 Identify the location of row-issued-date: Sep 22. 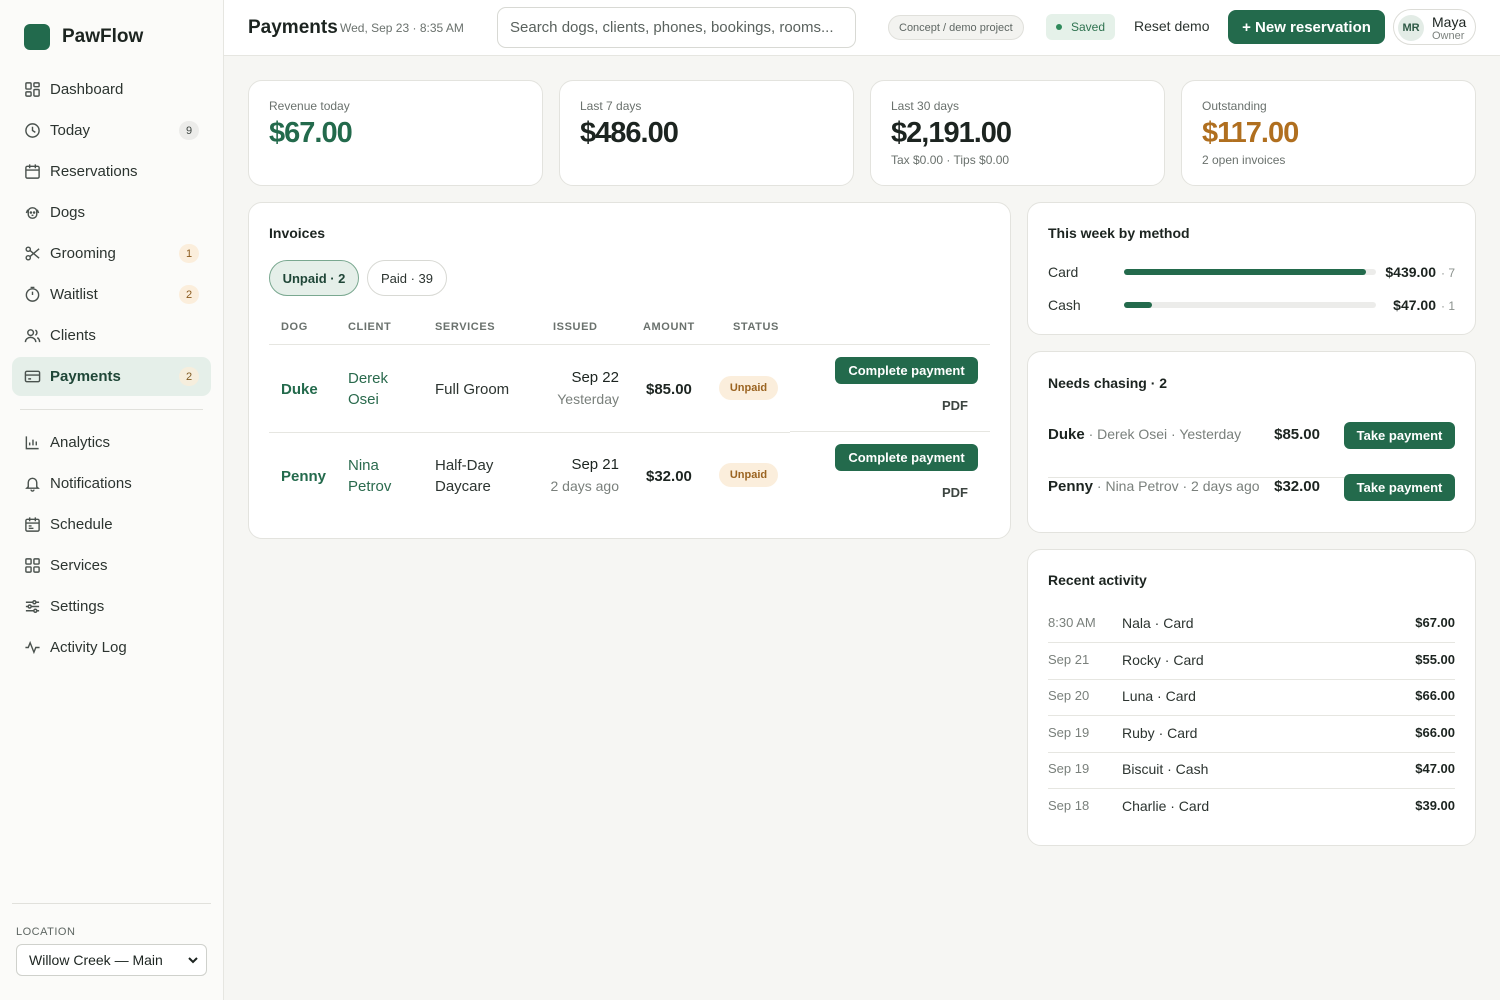
(595, 377).